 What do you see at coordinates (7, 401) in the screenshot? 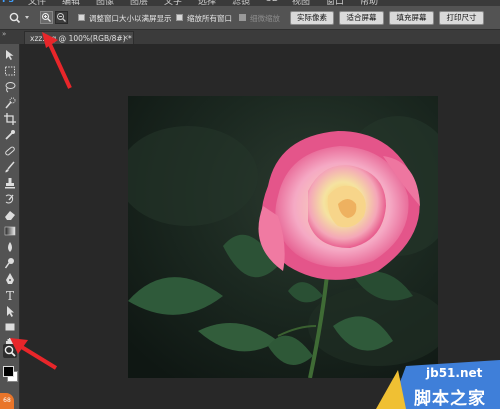
I see `counter-badge: 68` at bounding box center [7, 401].